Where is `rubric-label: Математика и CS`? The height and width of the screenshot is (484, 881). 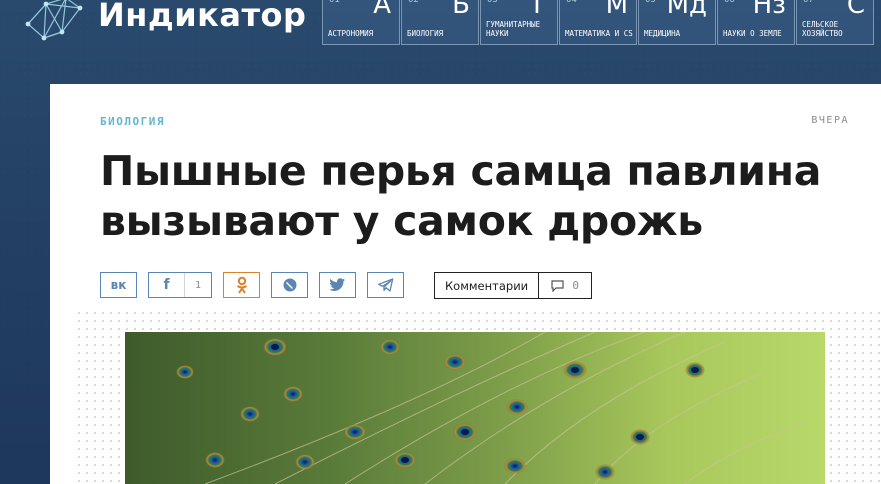
rubric-label: Математика и CS is located at coordinates (599, 33).